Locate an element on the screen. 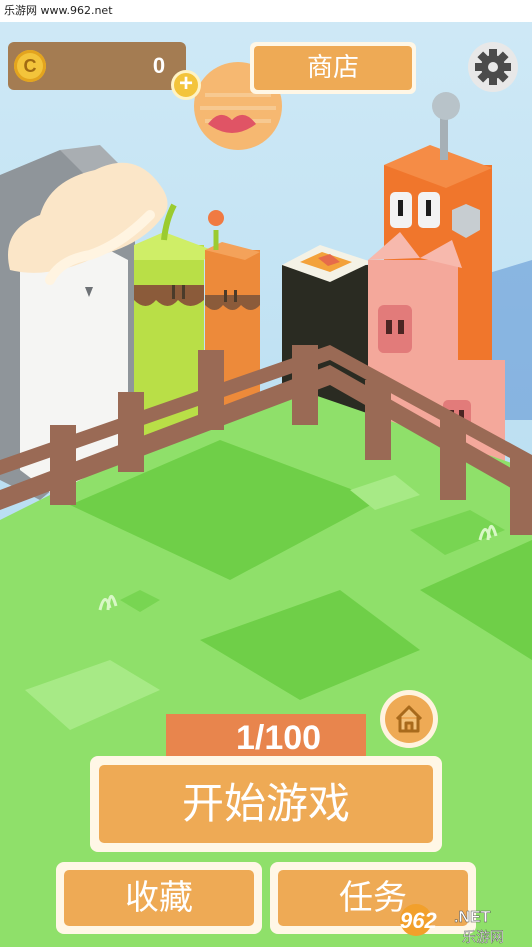 The height and width of the screenshot is (947, 532). collection-button: 收藏 is located at coordinates (159, 898).